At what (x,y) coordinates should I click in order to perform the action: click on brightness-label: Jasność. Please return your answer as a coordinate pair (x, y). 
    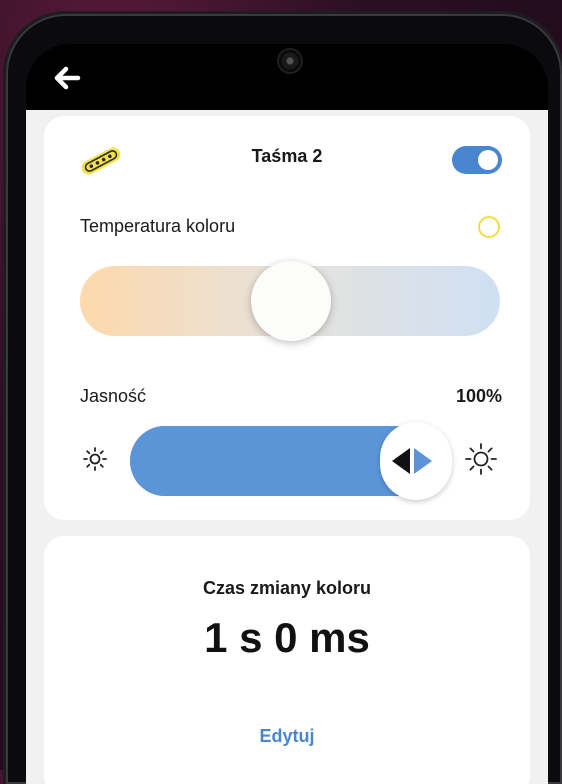
    Looking at the image, I should click on (113, 396).